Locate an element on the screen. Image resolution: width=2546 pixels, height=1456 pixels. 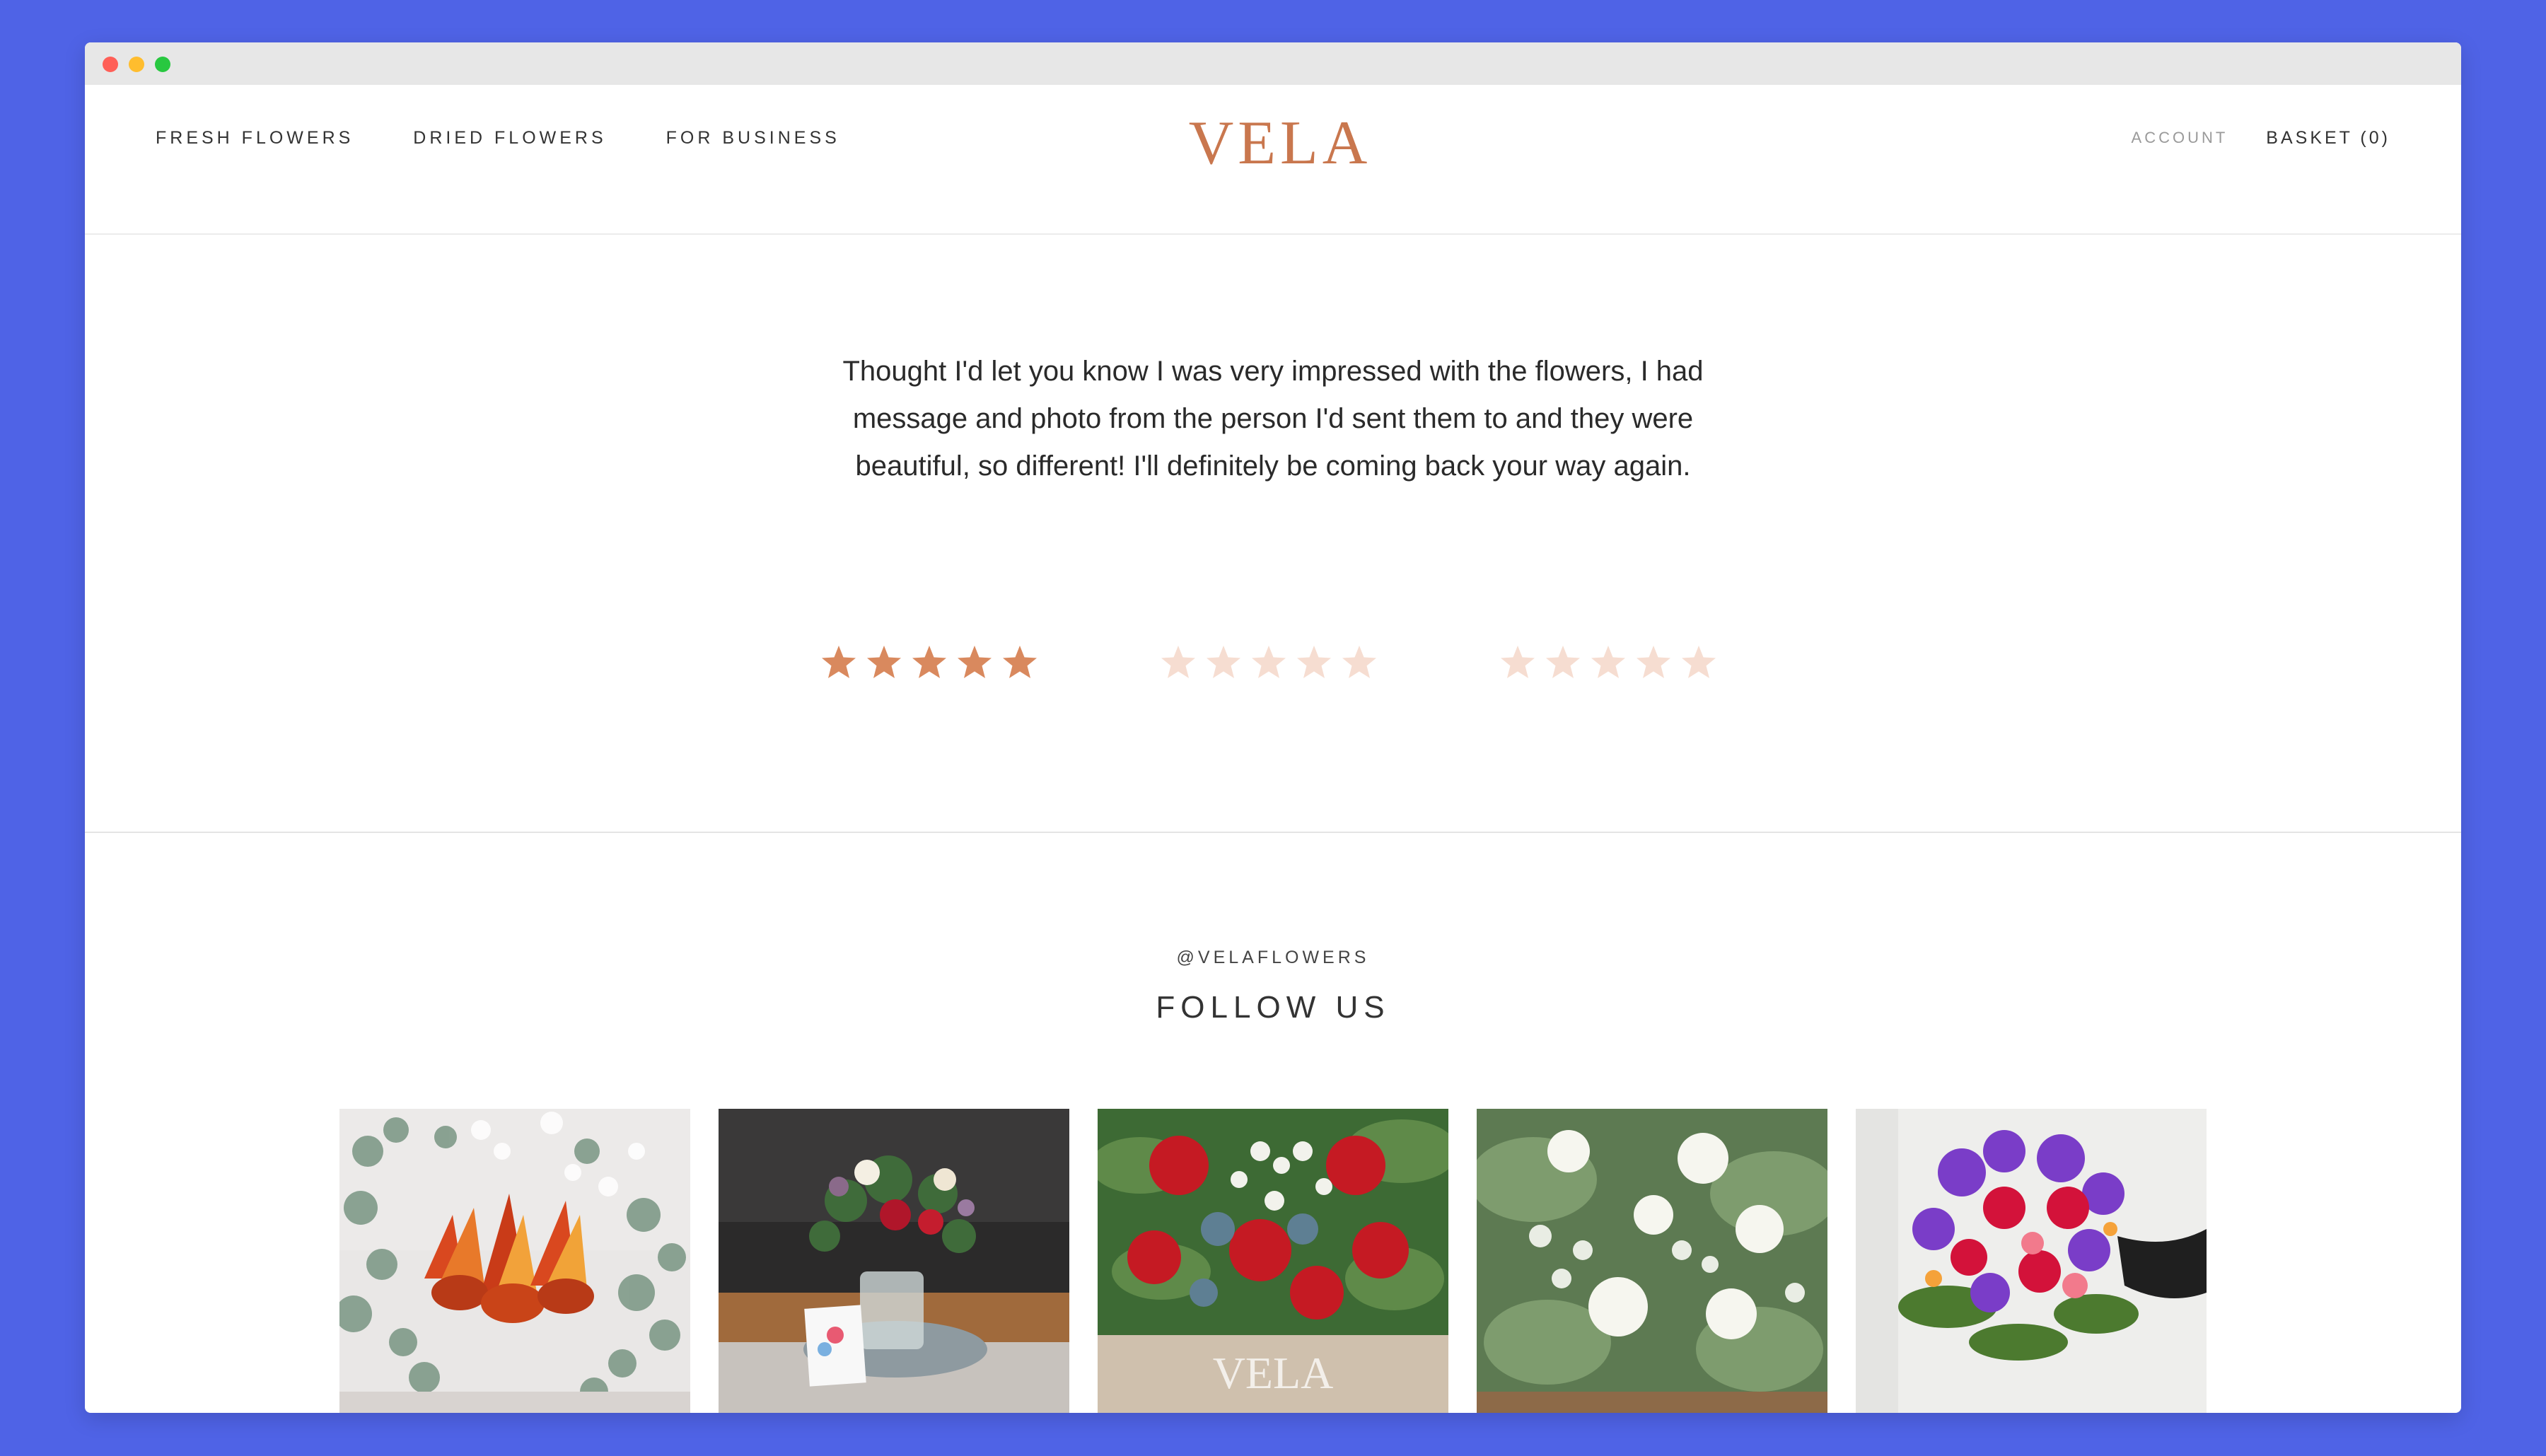
vela-logo: VELA is located at coordinates (1280, 143).